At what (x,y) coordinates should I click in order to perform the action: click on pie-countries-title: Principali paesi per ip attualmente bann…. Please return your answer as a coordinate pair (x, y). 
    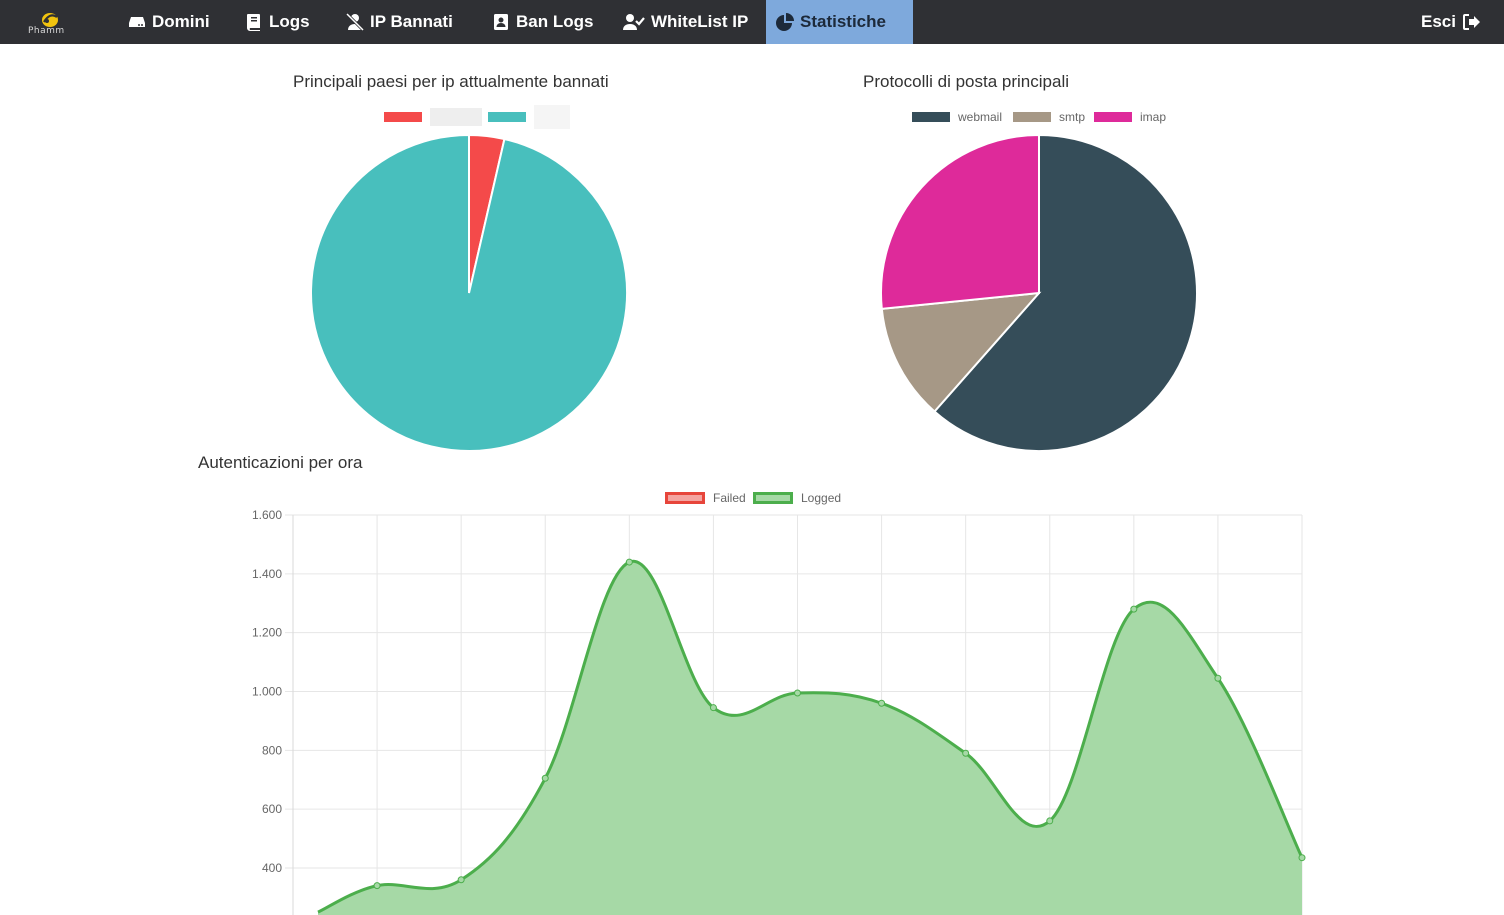
    Looking at the image, I should click on (451, 81).